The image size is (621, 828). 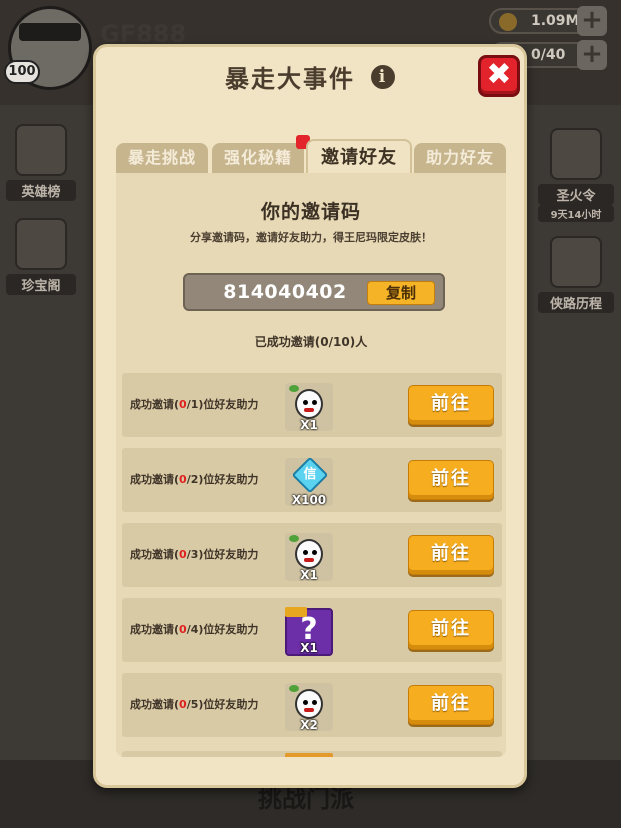 What do you see at coordinates (310, 212) in the screenshot?
I see `invite-code-heading: 你的邀请码` at bounding box center [310, 212].